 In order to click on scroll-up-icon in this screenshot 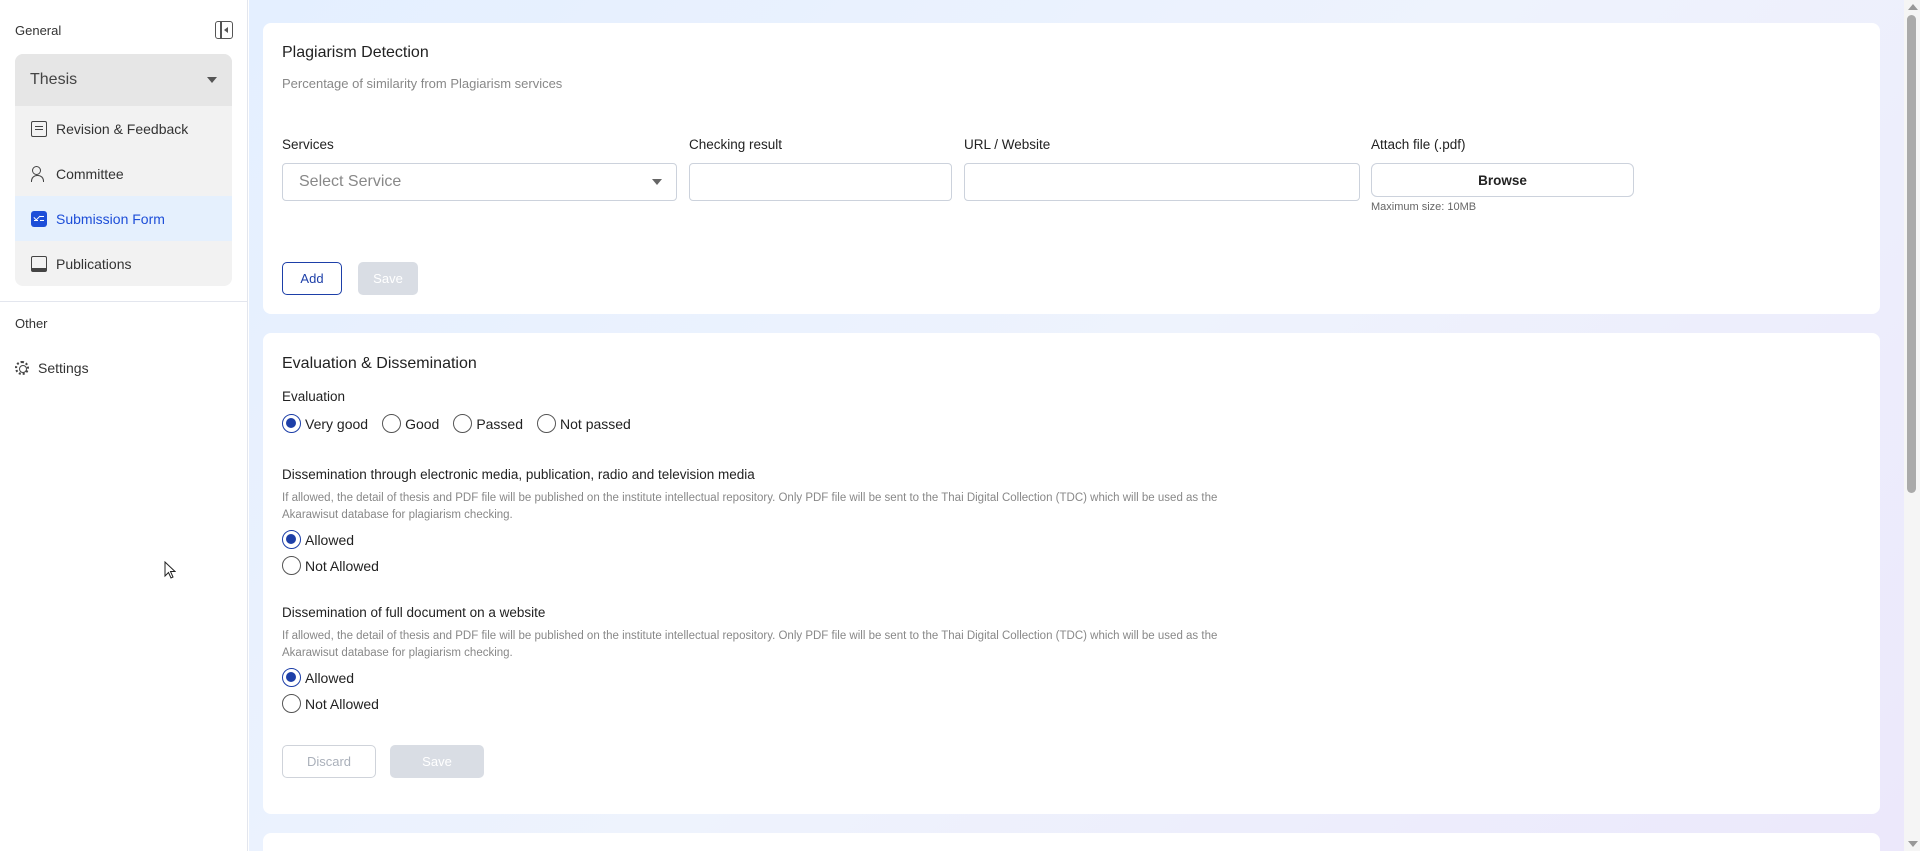, I will do `click(1913, 7)`.